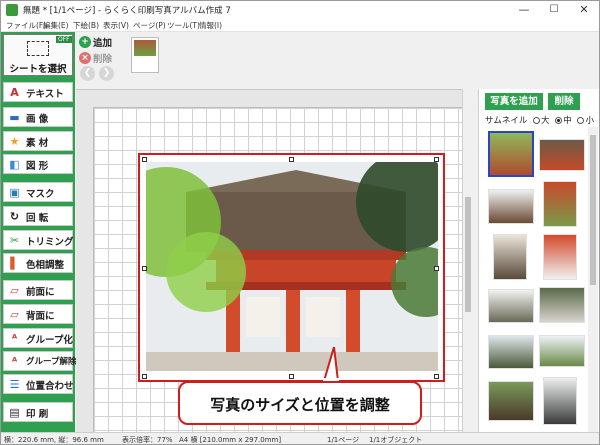 Image resolution: width=600 pixels, height=445 pixels. I want to click on tool-color-adjust-button: ▌ 色相調整, so click(38, 263).